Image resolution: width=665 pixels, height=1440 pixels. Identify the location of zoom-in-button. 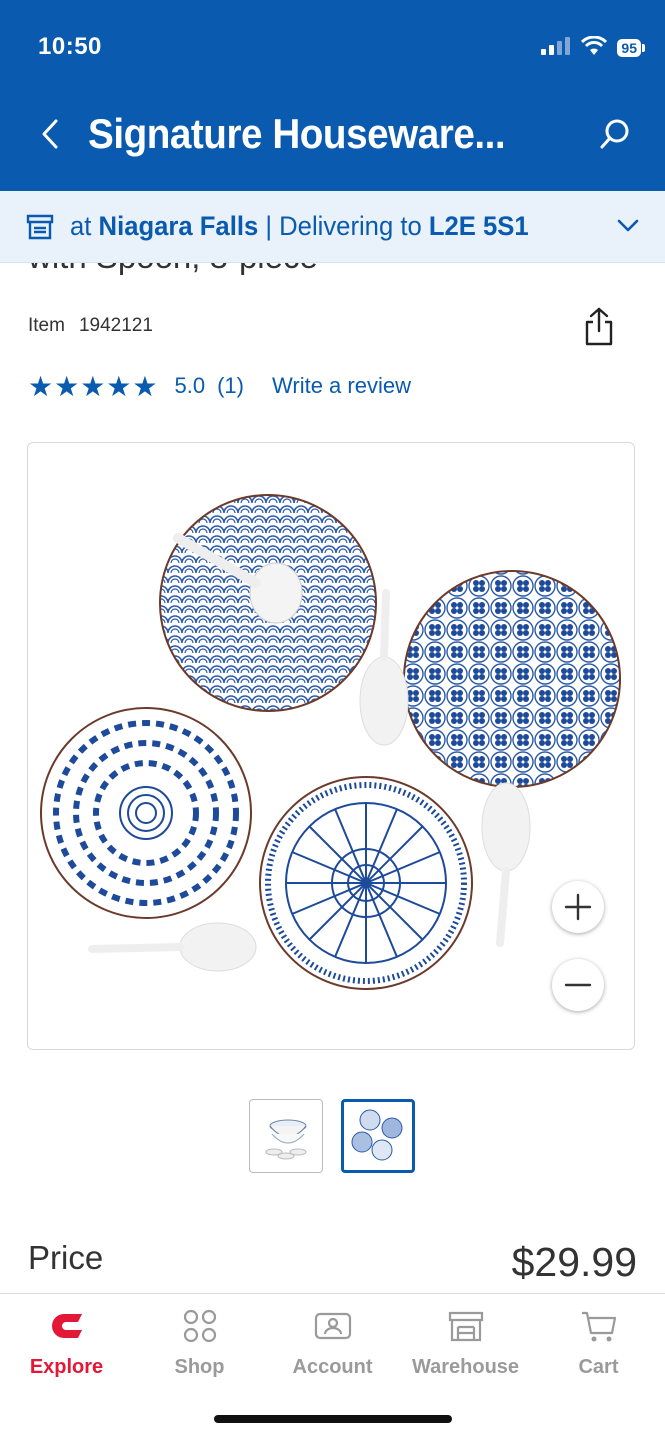
(578, 907).